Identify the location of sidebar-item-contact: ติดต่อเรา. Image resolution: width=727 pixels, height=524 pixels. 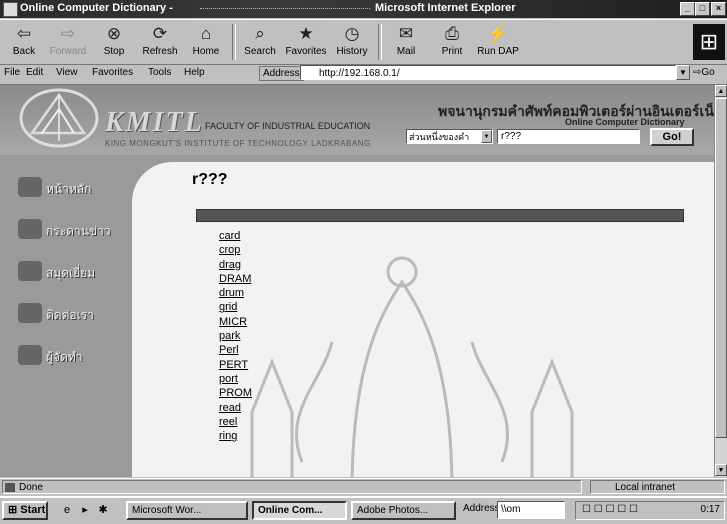
(80, 314).